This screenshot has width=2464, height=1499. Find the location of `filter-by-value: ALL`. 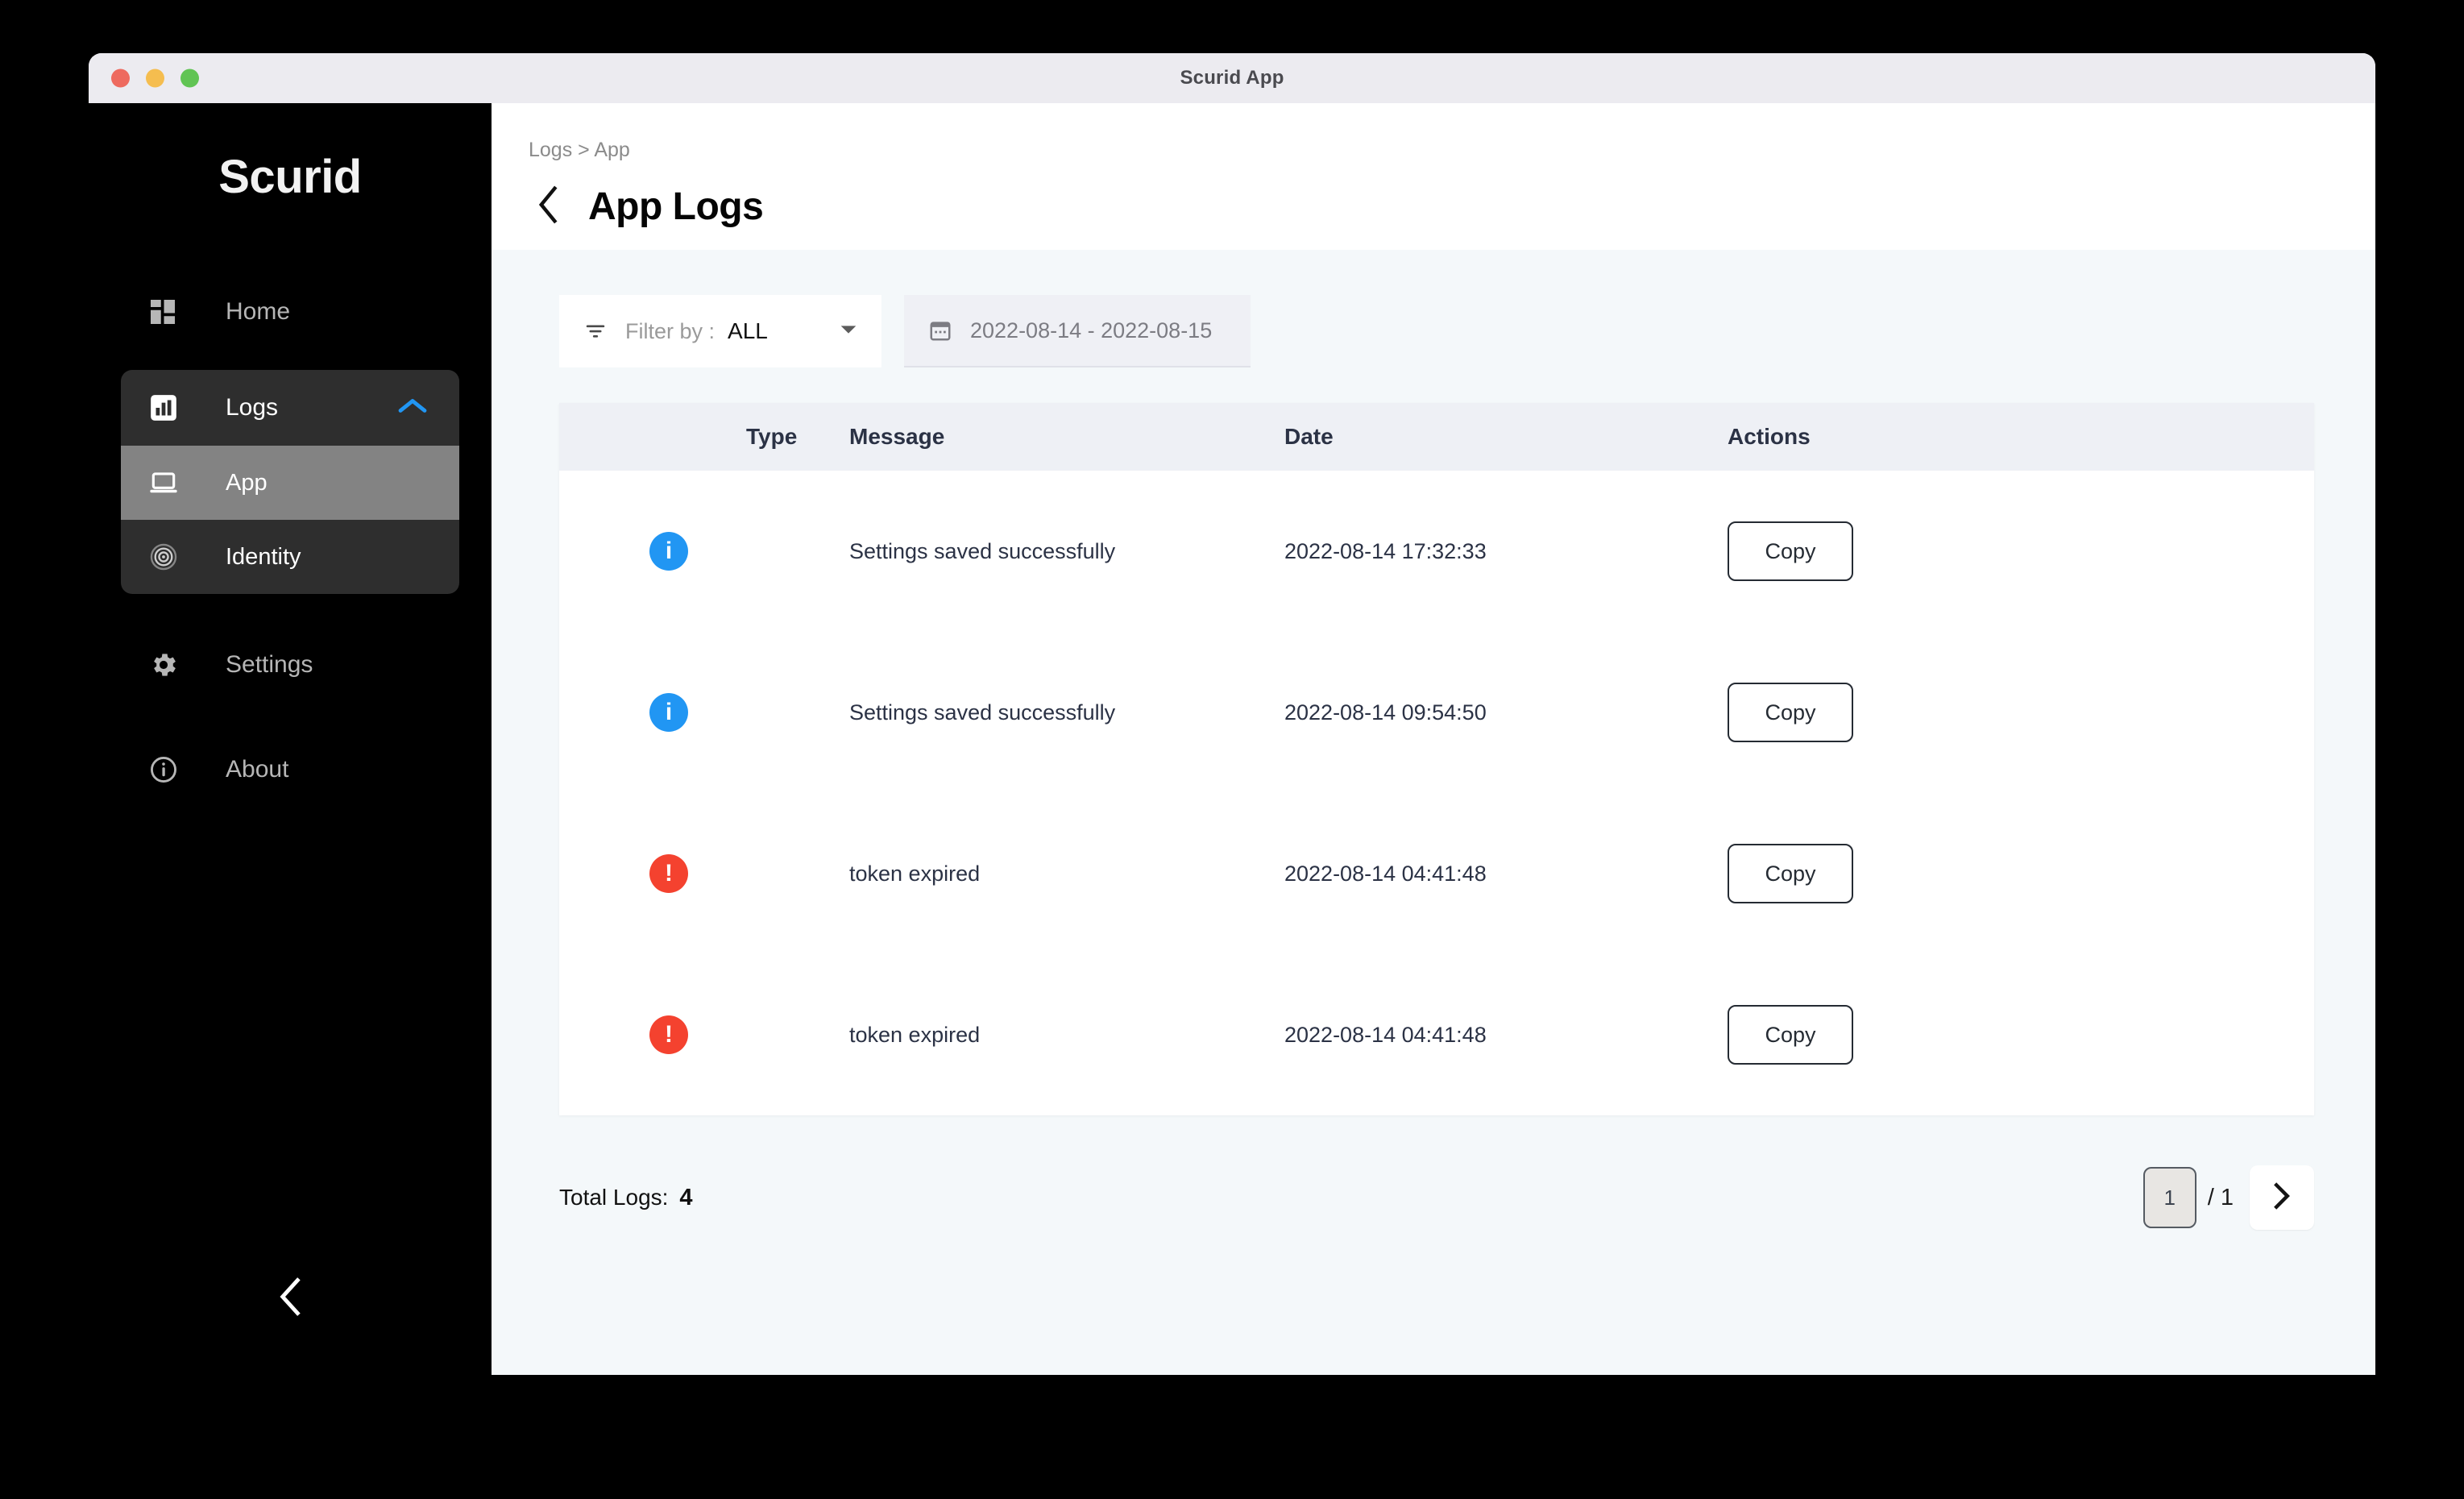

filter-by-value: ALL is located at coordinates (748, 330).